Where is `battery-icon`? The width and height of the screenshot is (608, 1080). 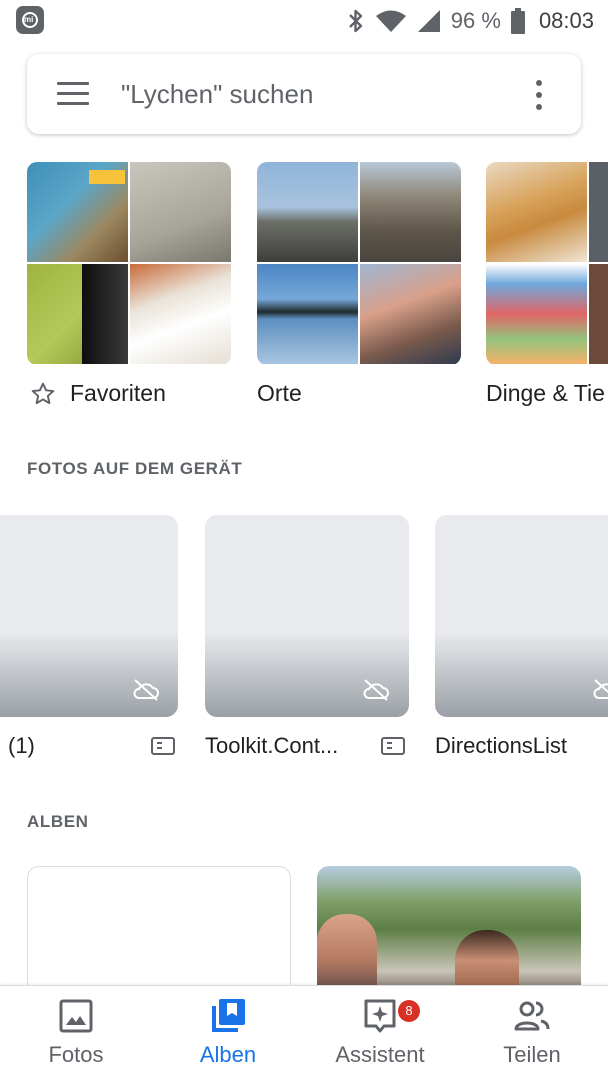 battery-icon is located at coordinates (517, 21).